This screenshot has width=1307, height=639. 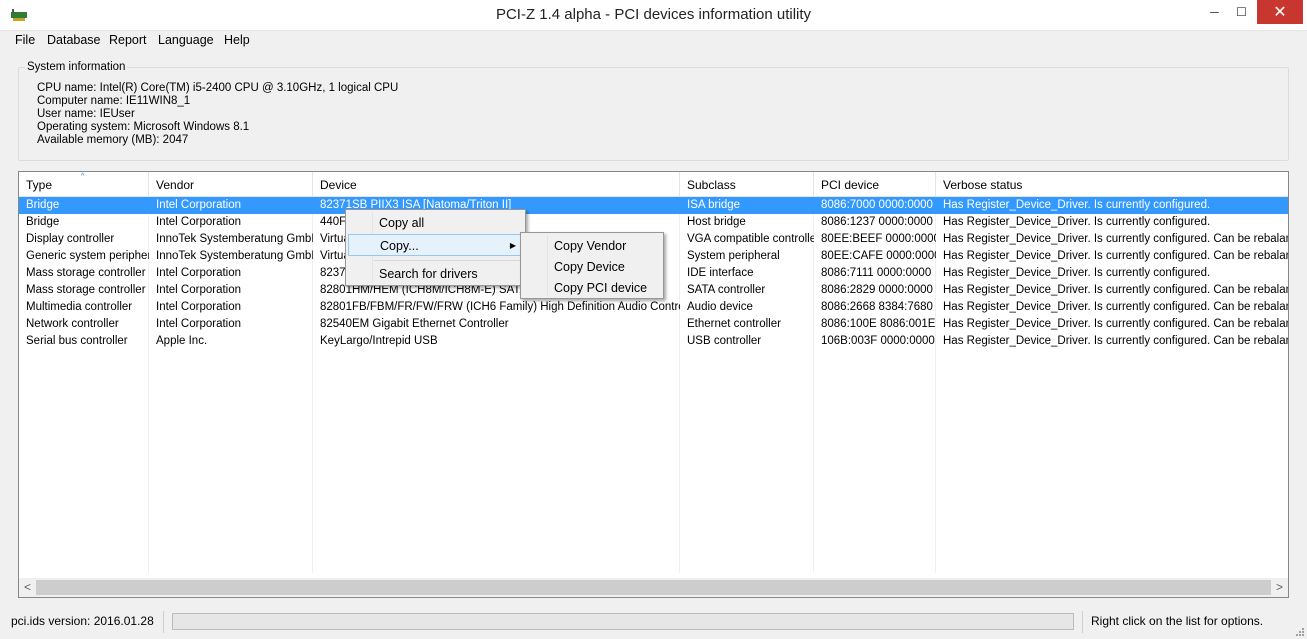 I want to click on cell-pci-device: 8086:7111 0000:0000, so click(x=876, y=273).